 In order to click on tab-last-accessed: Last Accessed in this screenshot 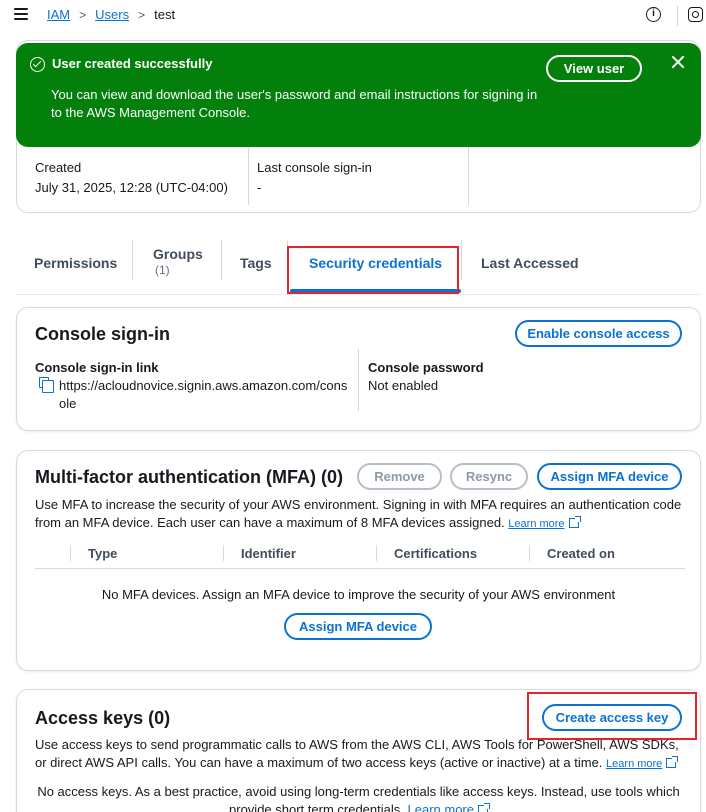, I will do `click(527, 266)`.